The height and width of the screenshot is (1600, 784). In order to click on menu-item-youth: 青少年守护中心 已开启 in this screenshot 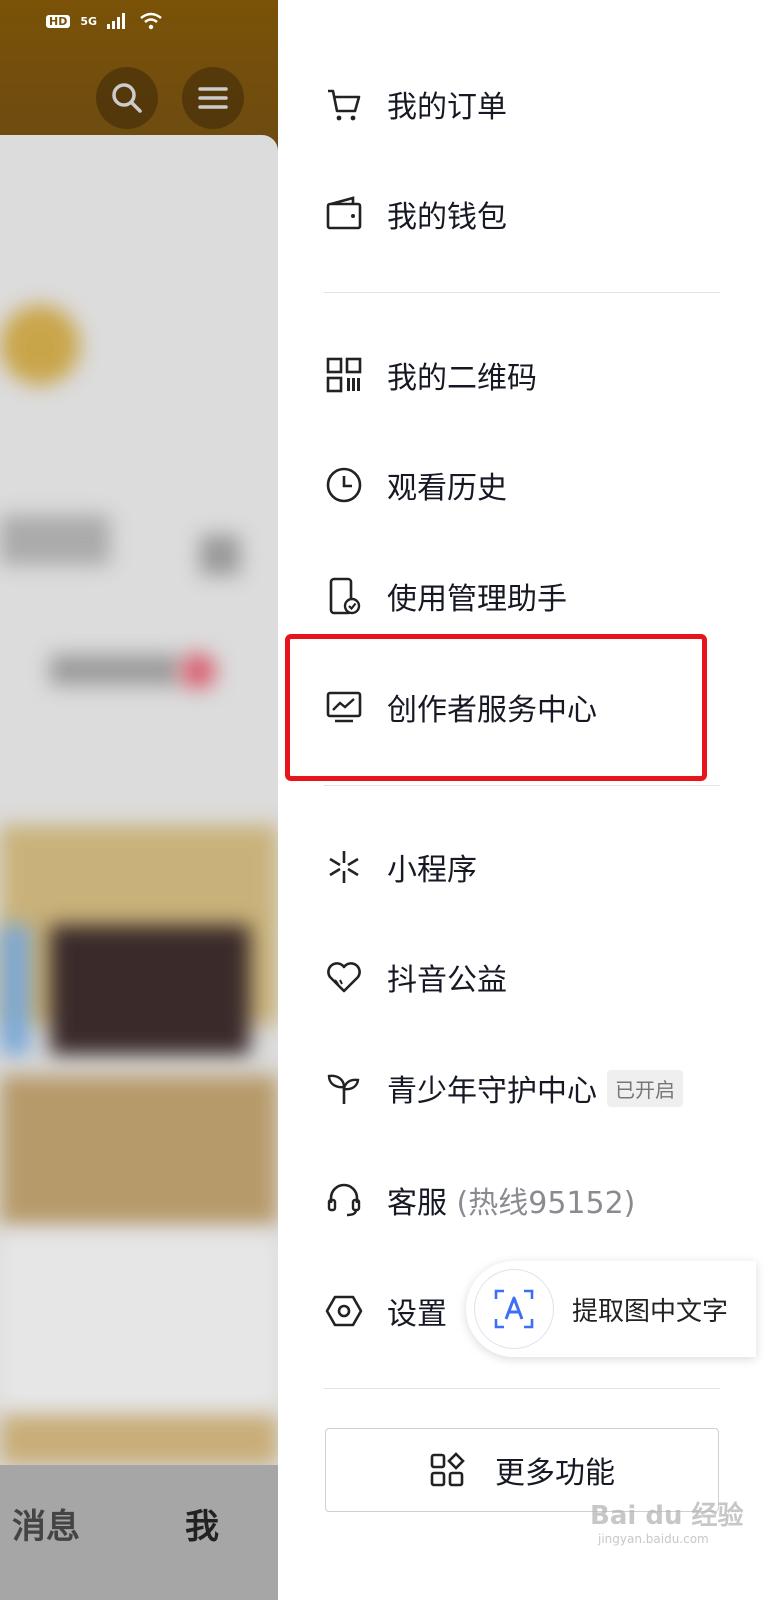, I will do `click(503, 1088)`.